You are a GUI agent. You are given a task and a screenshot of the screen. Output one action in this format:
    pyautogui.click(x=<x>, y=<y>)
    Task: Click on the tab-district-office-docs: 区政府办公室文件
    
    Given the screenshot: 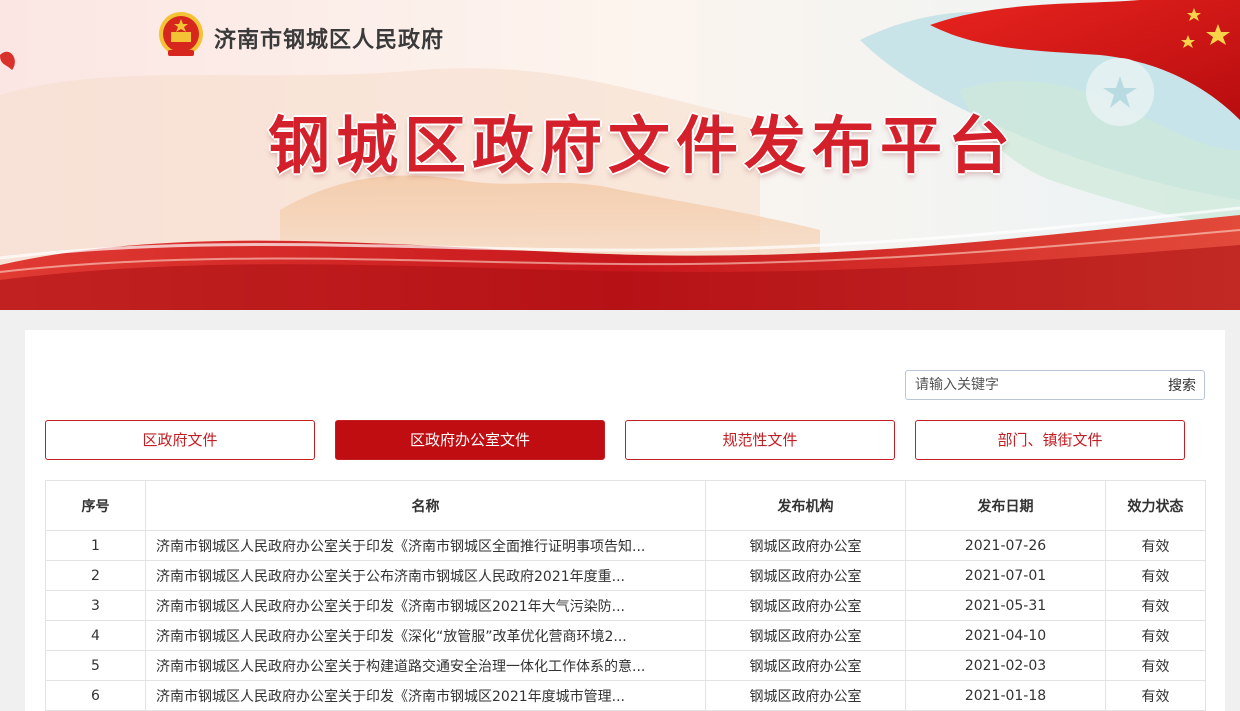 What is the action you would take?
    pyautogui.click(x=470, y=440)
    